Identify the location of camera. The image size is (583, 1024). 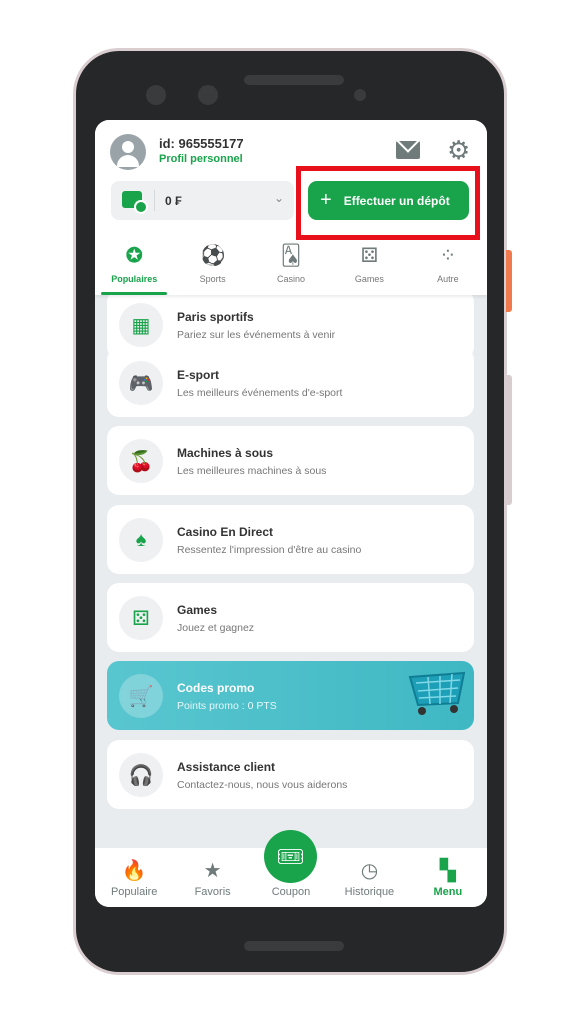
(156, 95).